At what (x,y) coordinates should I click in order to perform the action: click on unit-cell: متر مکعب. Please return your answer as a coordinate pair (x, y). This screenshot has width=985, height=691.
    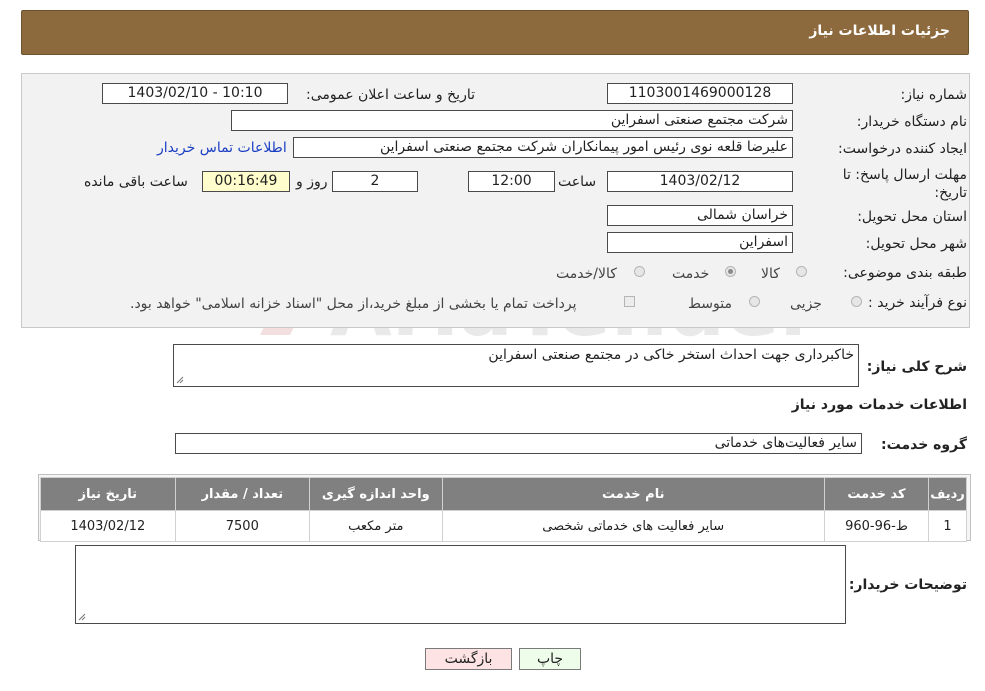
    Looking at the image, I should click on (376, 526).